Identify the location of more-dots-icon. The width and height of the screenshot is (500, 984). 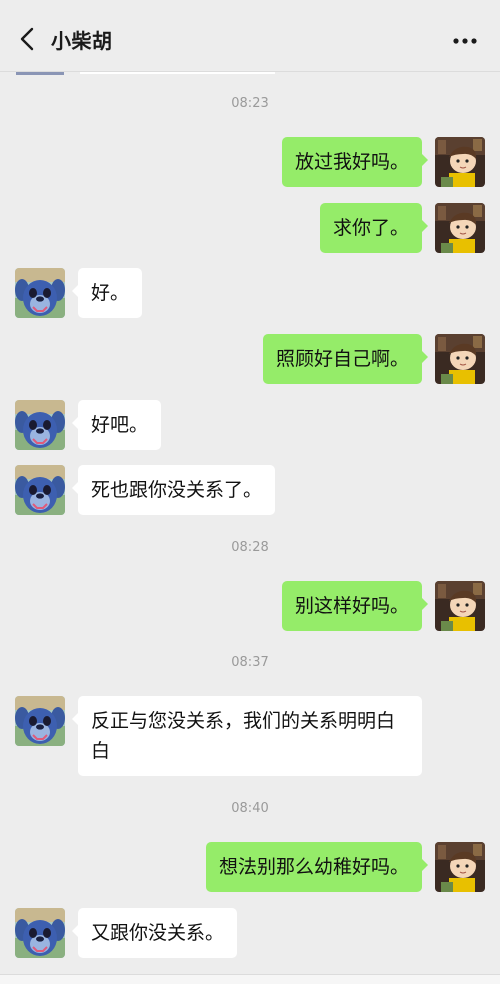
(465, 41).